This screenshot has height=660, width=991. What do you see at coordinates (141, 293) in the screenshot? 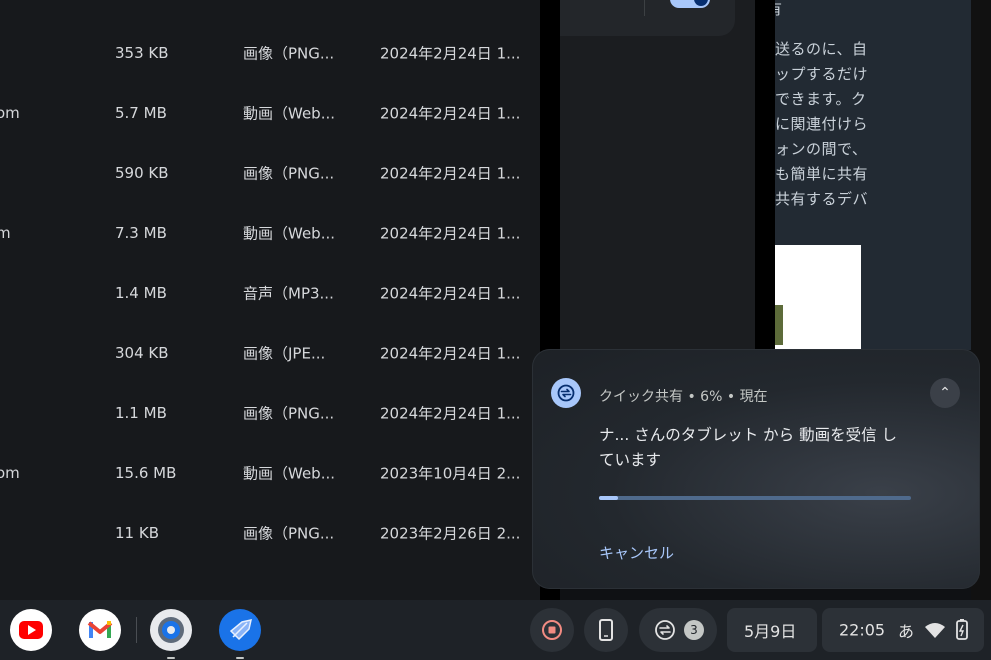
I see `file-size: 1.4 MB` at bounding box center [141, 293].